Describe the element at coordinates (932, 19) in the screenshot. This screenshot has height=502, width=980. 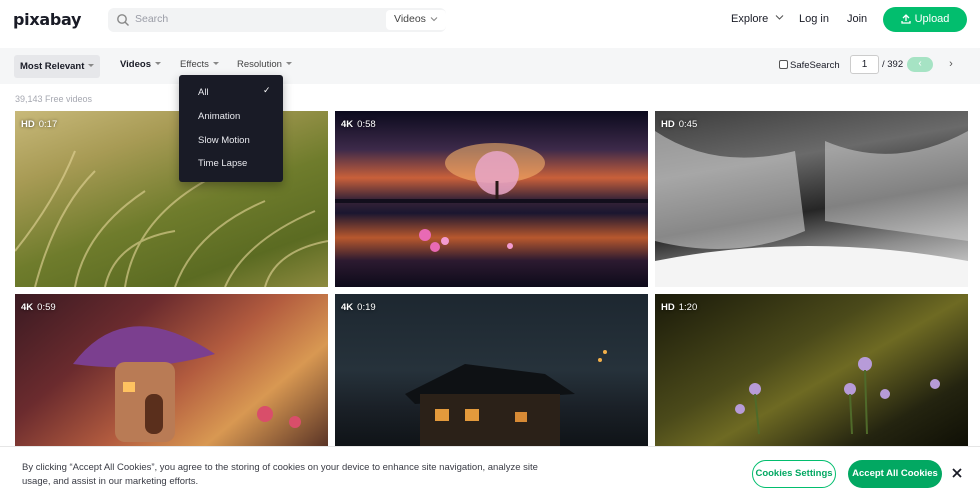
I see `upload-label: Upload` at that location.